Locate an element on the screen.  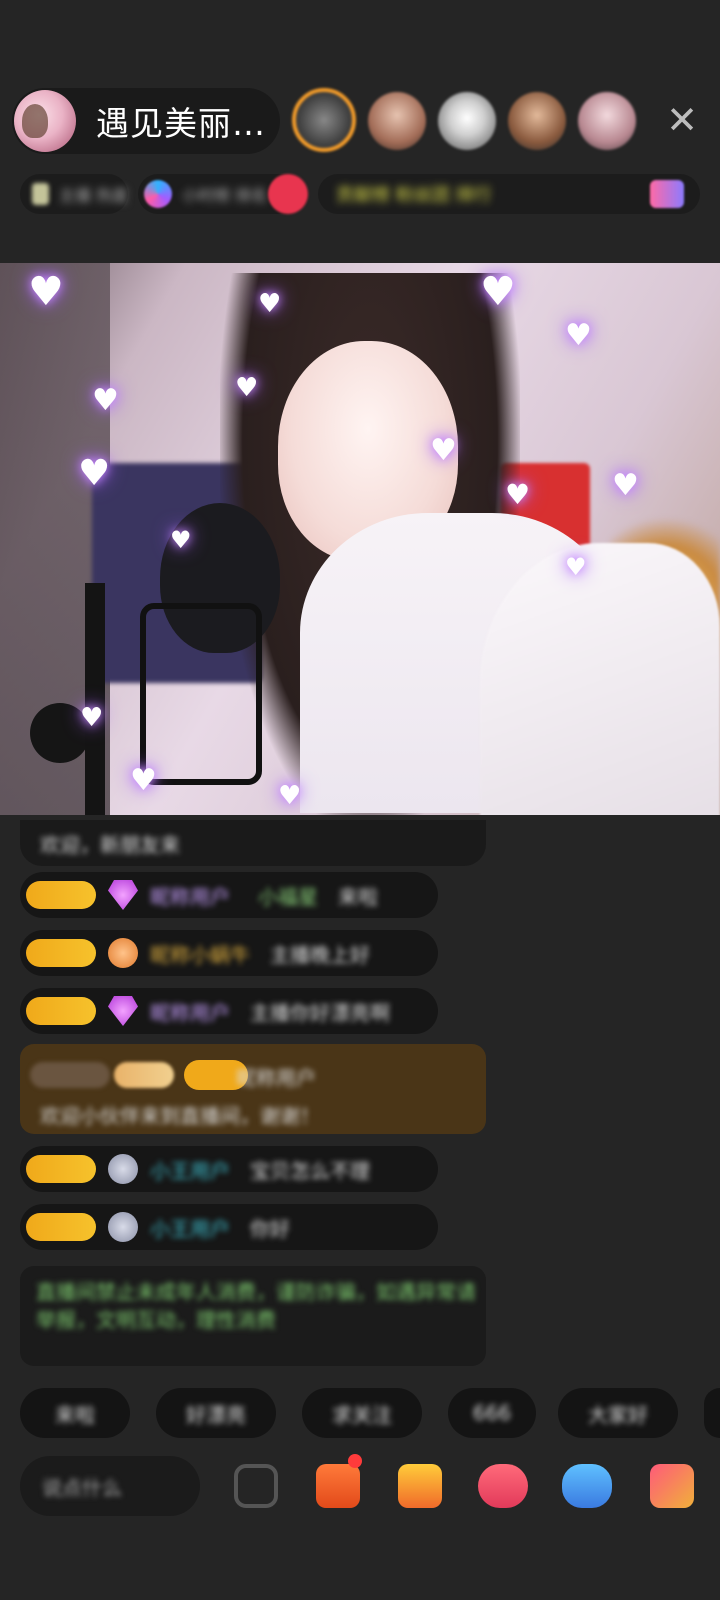
quick-reply-chip is located at coordinates (712, 1413).